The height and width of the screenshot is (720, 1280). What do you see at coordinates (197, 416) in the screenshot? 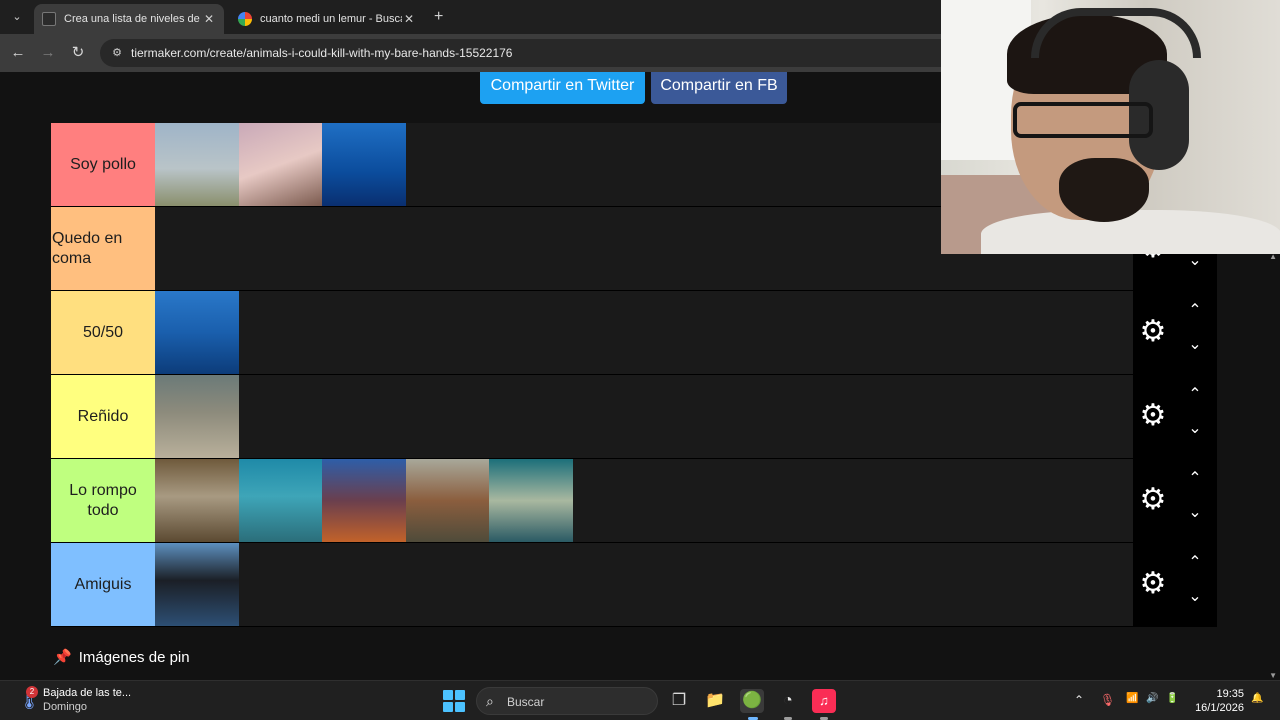
I see `leopard-shark-tile` at bounding box center [197, 416].